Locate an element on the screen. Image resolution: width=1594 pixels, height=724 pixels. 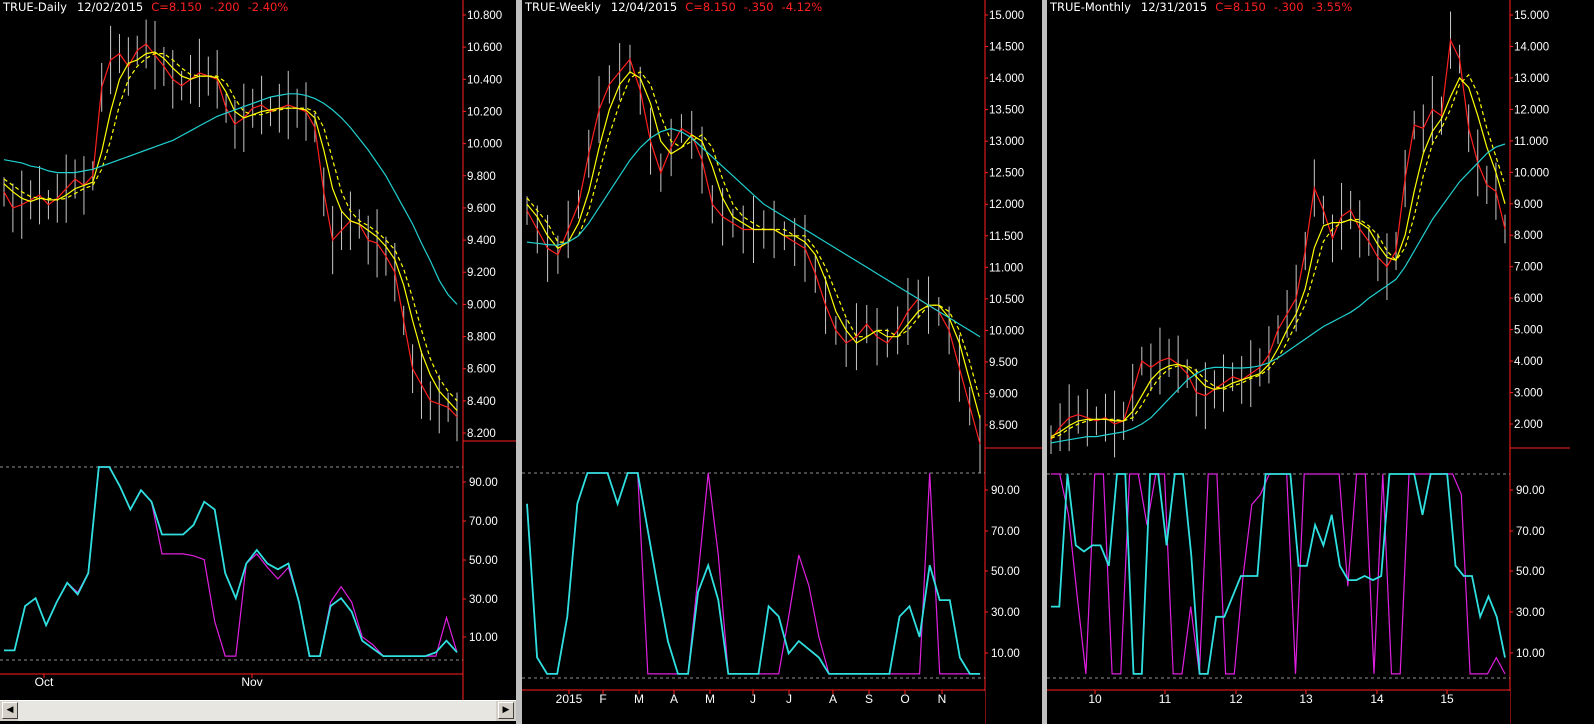
price-tick-label: 8.000 is located at coordinates (1528, 236).